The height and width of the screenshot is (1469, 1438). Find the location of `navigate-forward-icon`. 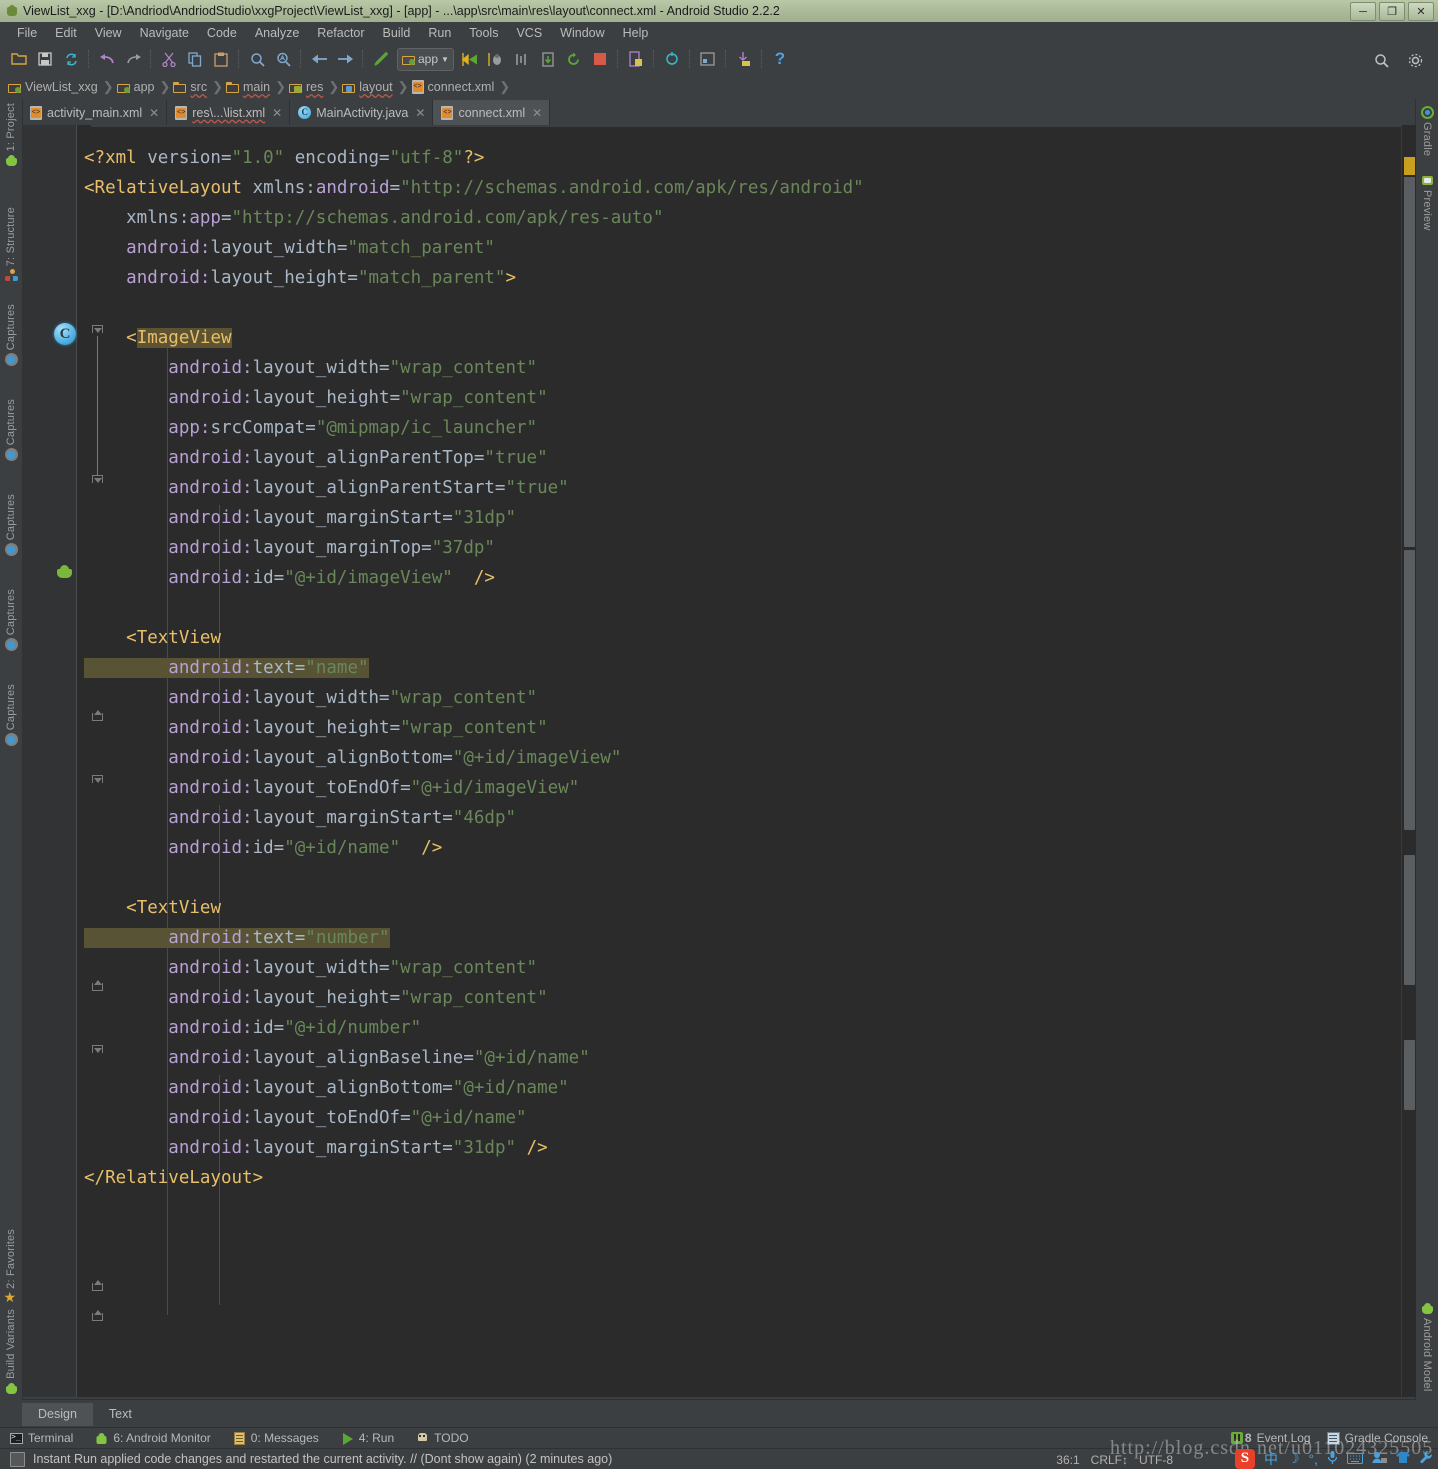

navigate-forward-icon is located at coordinates (345, 59).